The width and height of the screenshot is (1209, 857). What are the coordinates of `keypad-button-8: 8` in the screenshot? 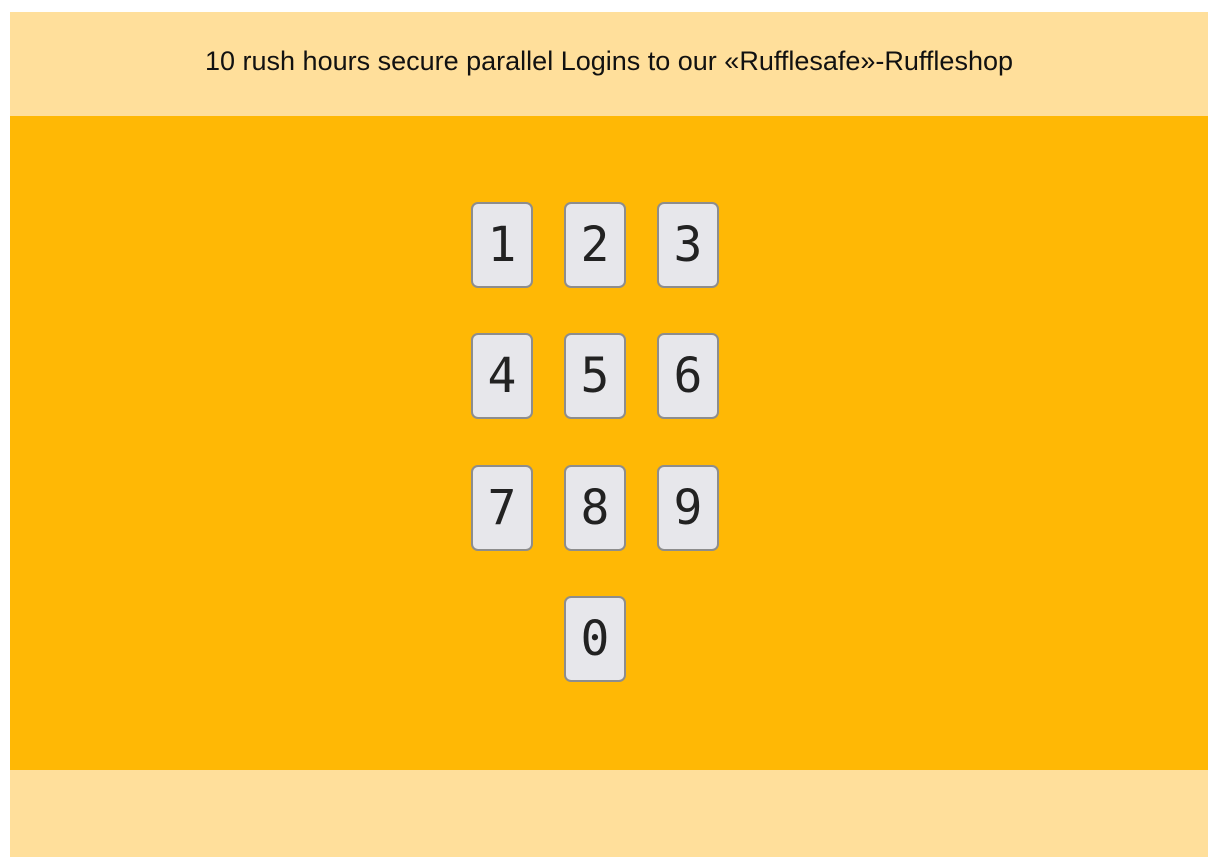 It's located at (595, 508).